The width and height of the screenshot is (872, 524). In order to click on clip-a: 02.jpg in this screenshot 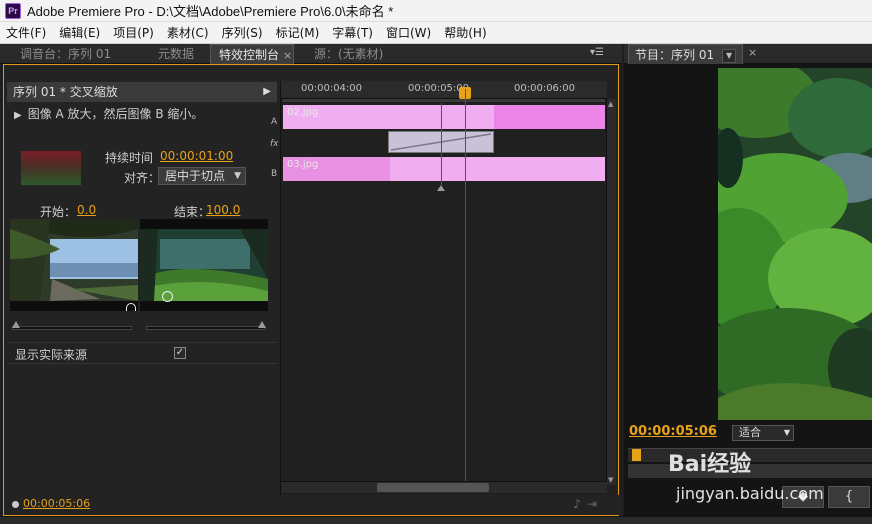, I will do `click(388, 117)`.